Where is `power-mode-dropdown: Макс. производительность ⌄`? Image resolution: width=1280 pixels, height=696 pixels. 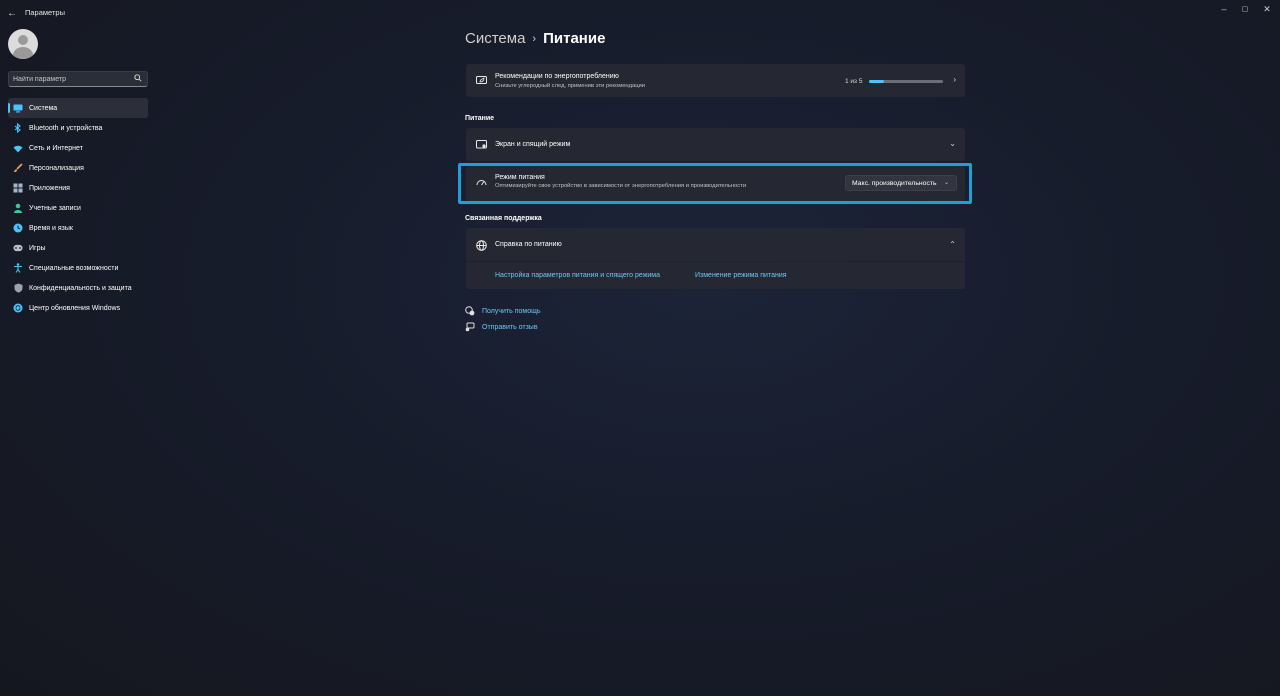
power-mode-dropdown: Макс. производительность ⌄ is located at coordinates (901, 183).